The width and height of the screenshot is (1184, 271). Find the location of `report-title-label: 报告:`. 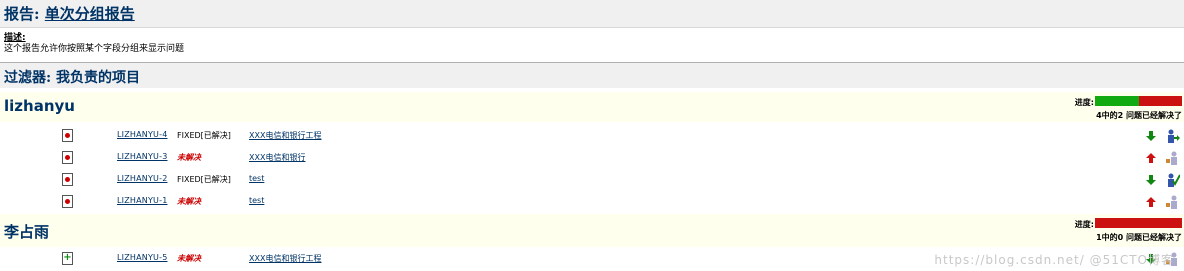

report-title-label: 报告: is located at coordinates (22, 14).